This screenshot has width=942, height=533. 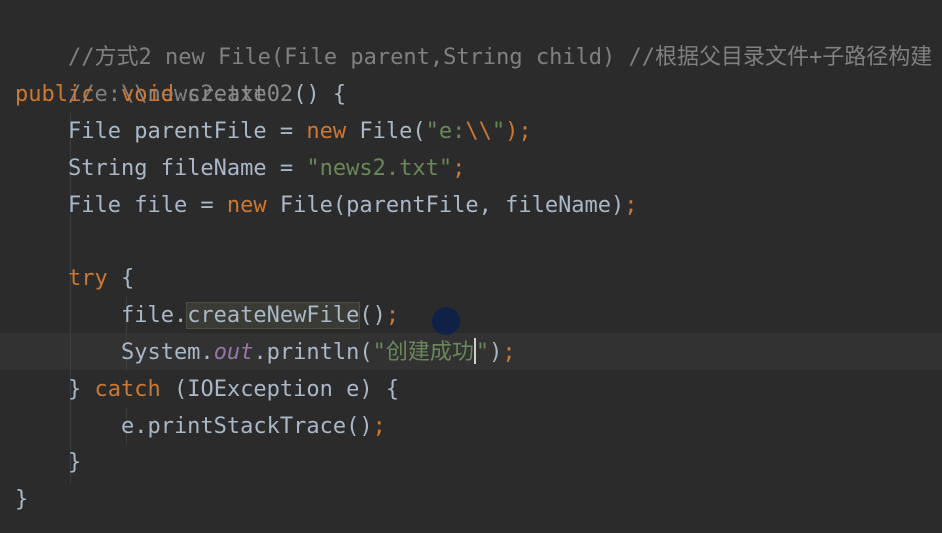 I want to click on code-line-10: System.out.println("创建成功");, so click(x=265, y=352).